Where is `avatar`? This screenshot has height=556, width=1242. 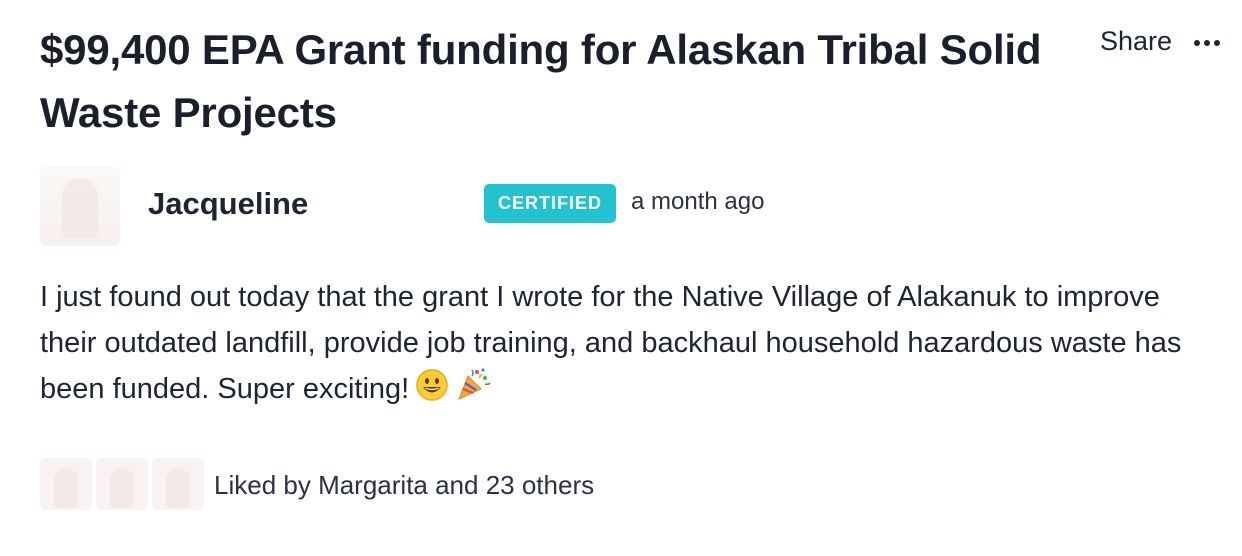 avatar is located at coordinates (80, 206).